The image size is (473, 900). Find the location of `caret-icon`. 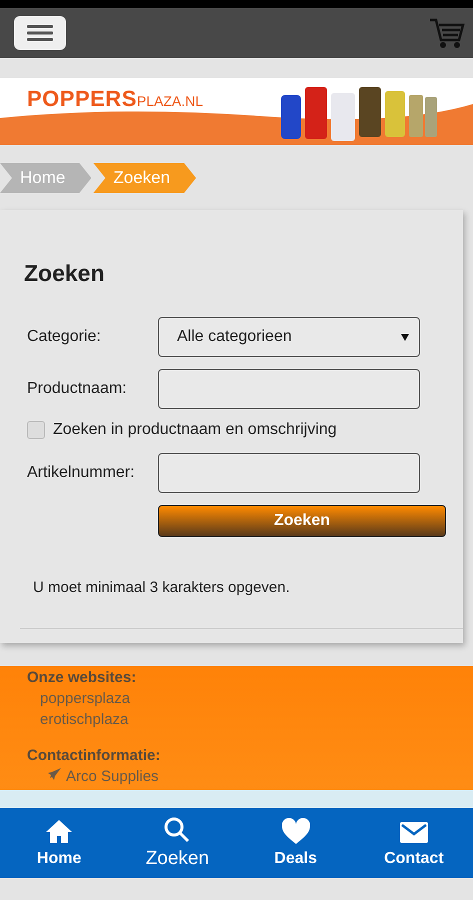

caret-icon is located at coordinates (405, 337).